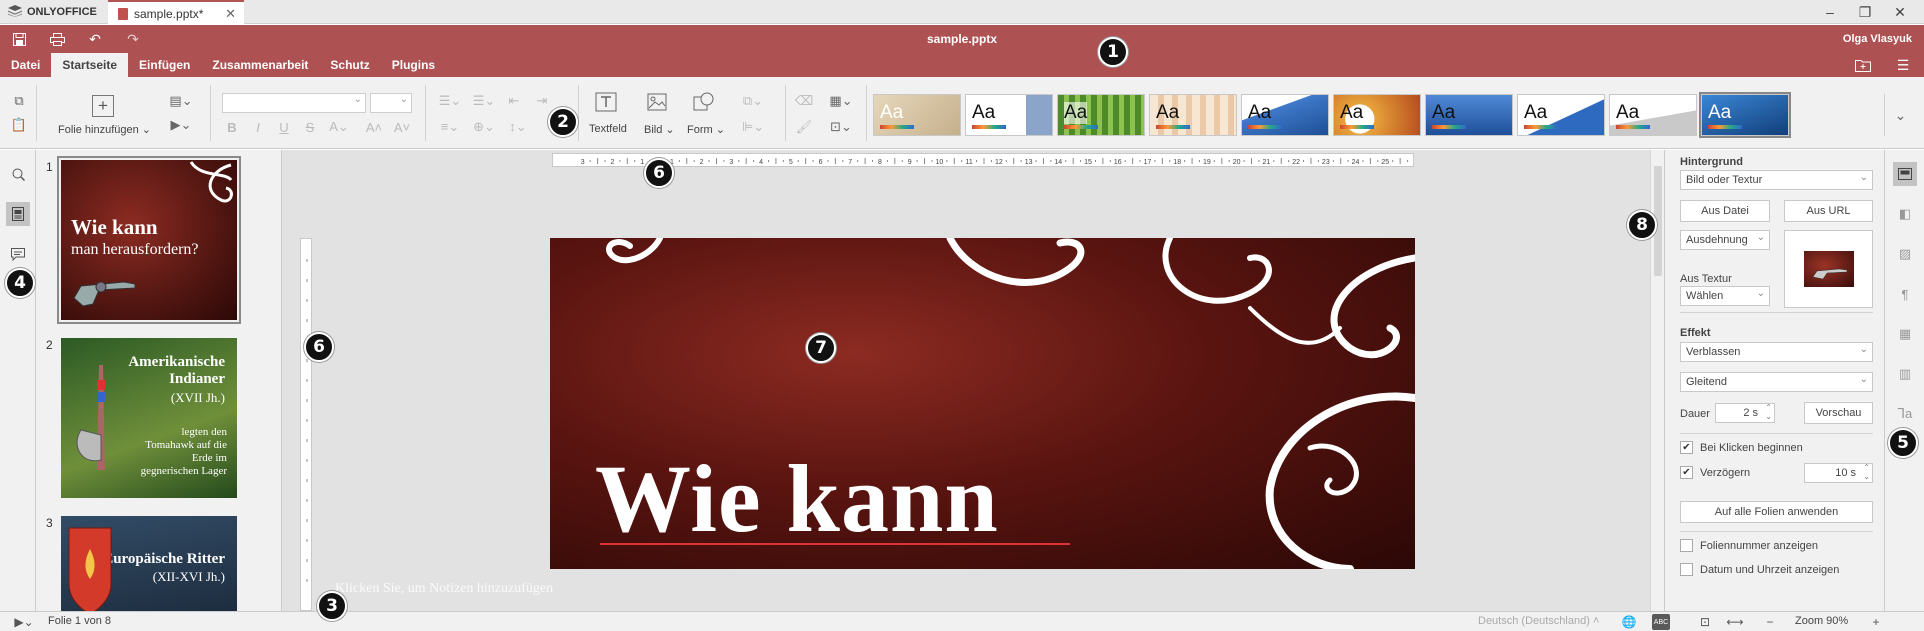  I want to click on image-settings-icon: ▨, so click(1905, 254).